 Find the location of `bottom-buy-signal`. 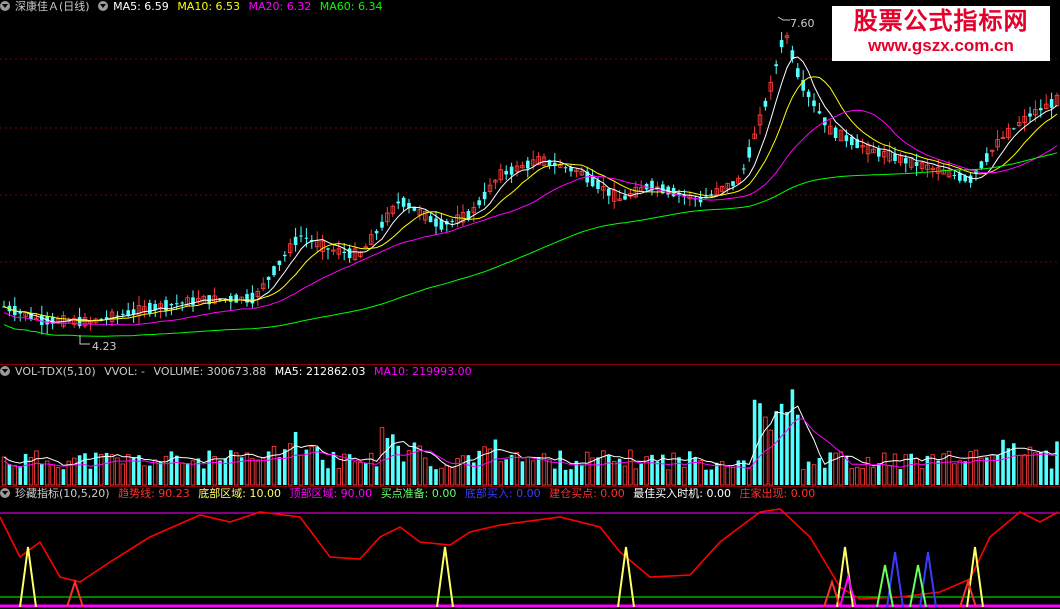

bottom-buy-signal is located at coordinates (928, 579).